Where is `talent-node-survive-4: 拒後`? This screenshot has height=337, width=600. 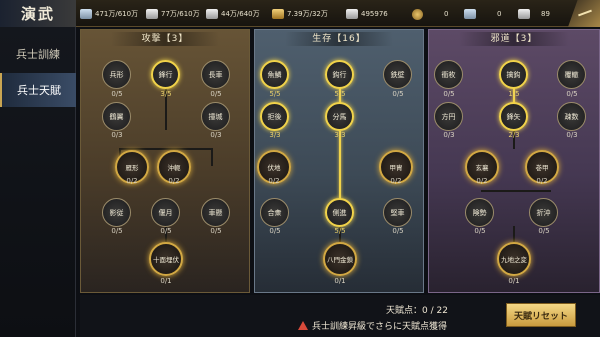
talent-node-survive-4: 拒後 is located at coordinates (274, 116).